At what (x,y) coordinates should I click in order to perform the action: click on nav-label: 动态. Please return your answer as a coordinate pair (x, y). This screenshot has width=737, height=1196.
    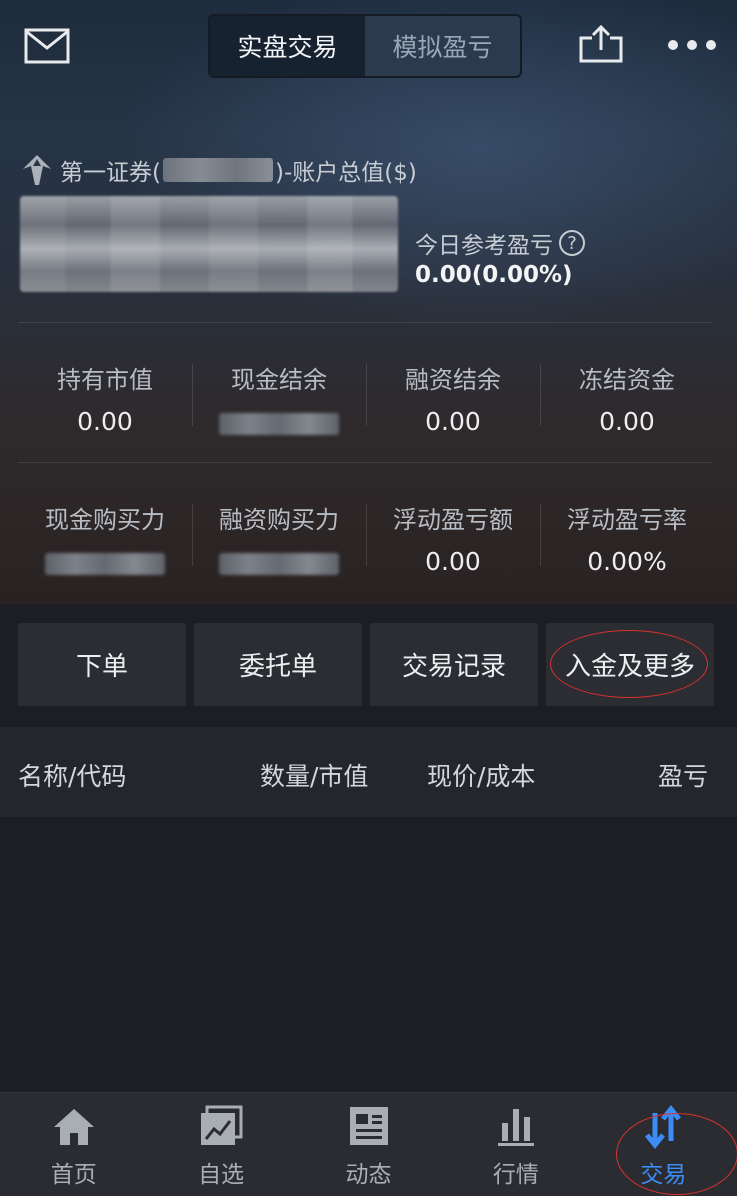
    Looking at the image, I should click on (368, 1175).